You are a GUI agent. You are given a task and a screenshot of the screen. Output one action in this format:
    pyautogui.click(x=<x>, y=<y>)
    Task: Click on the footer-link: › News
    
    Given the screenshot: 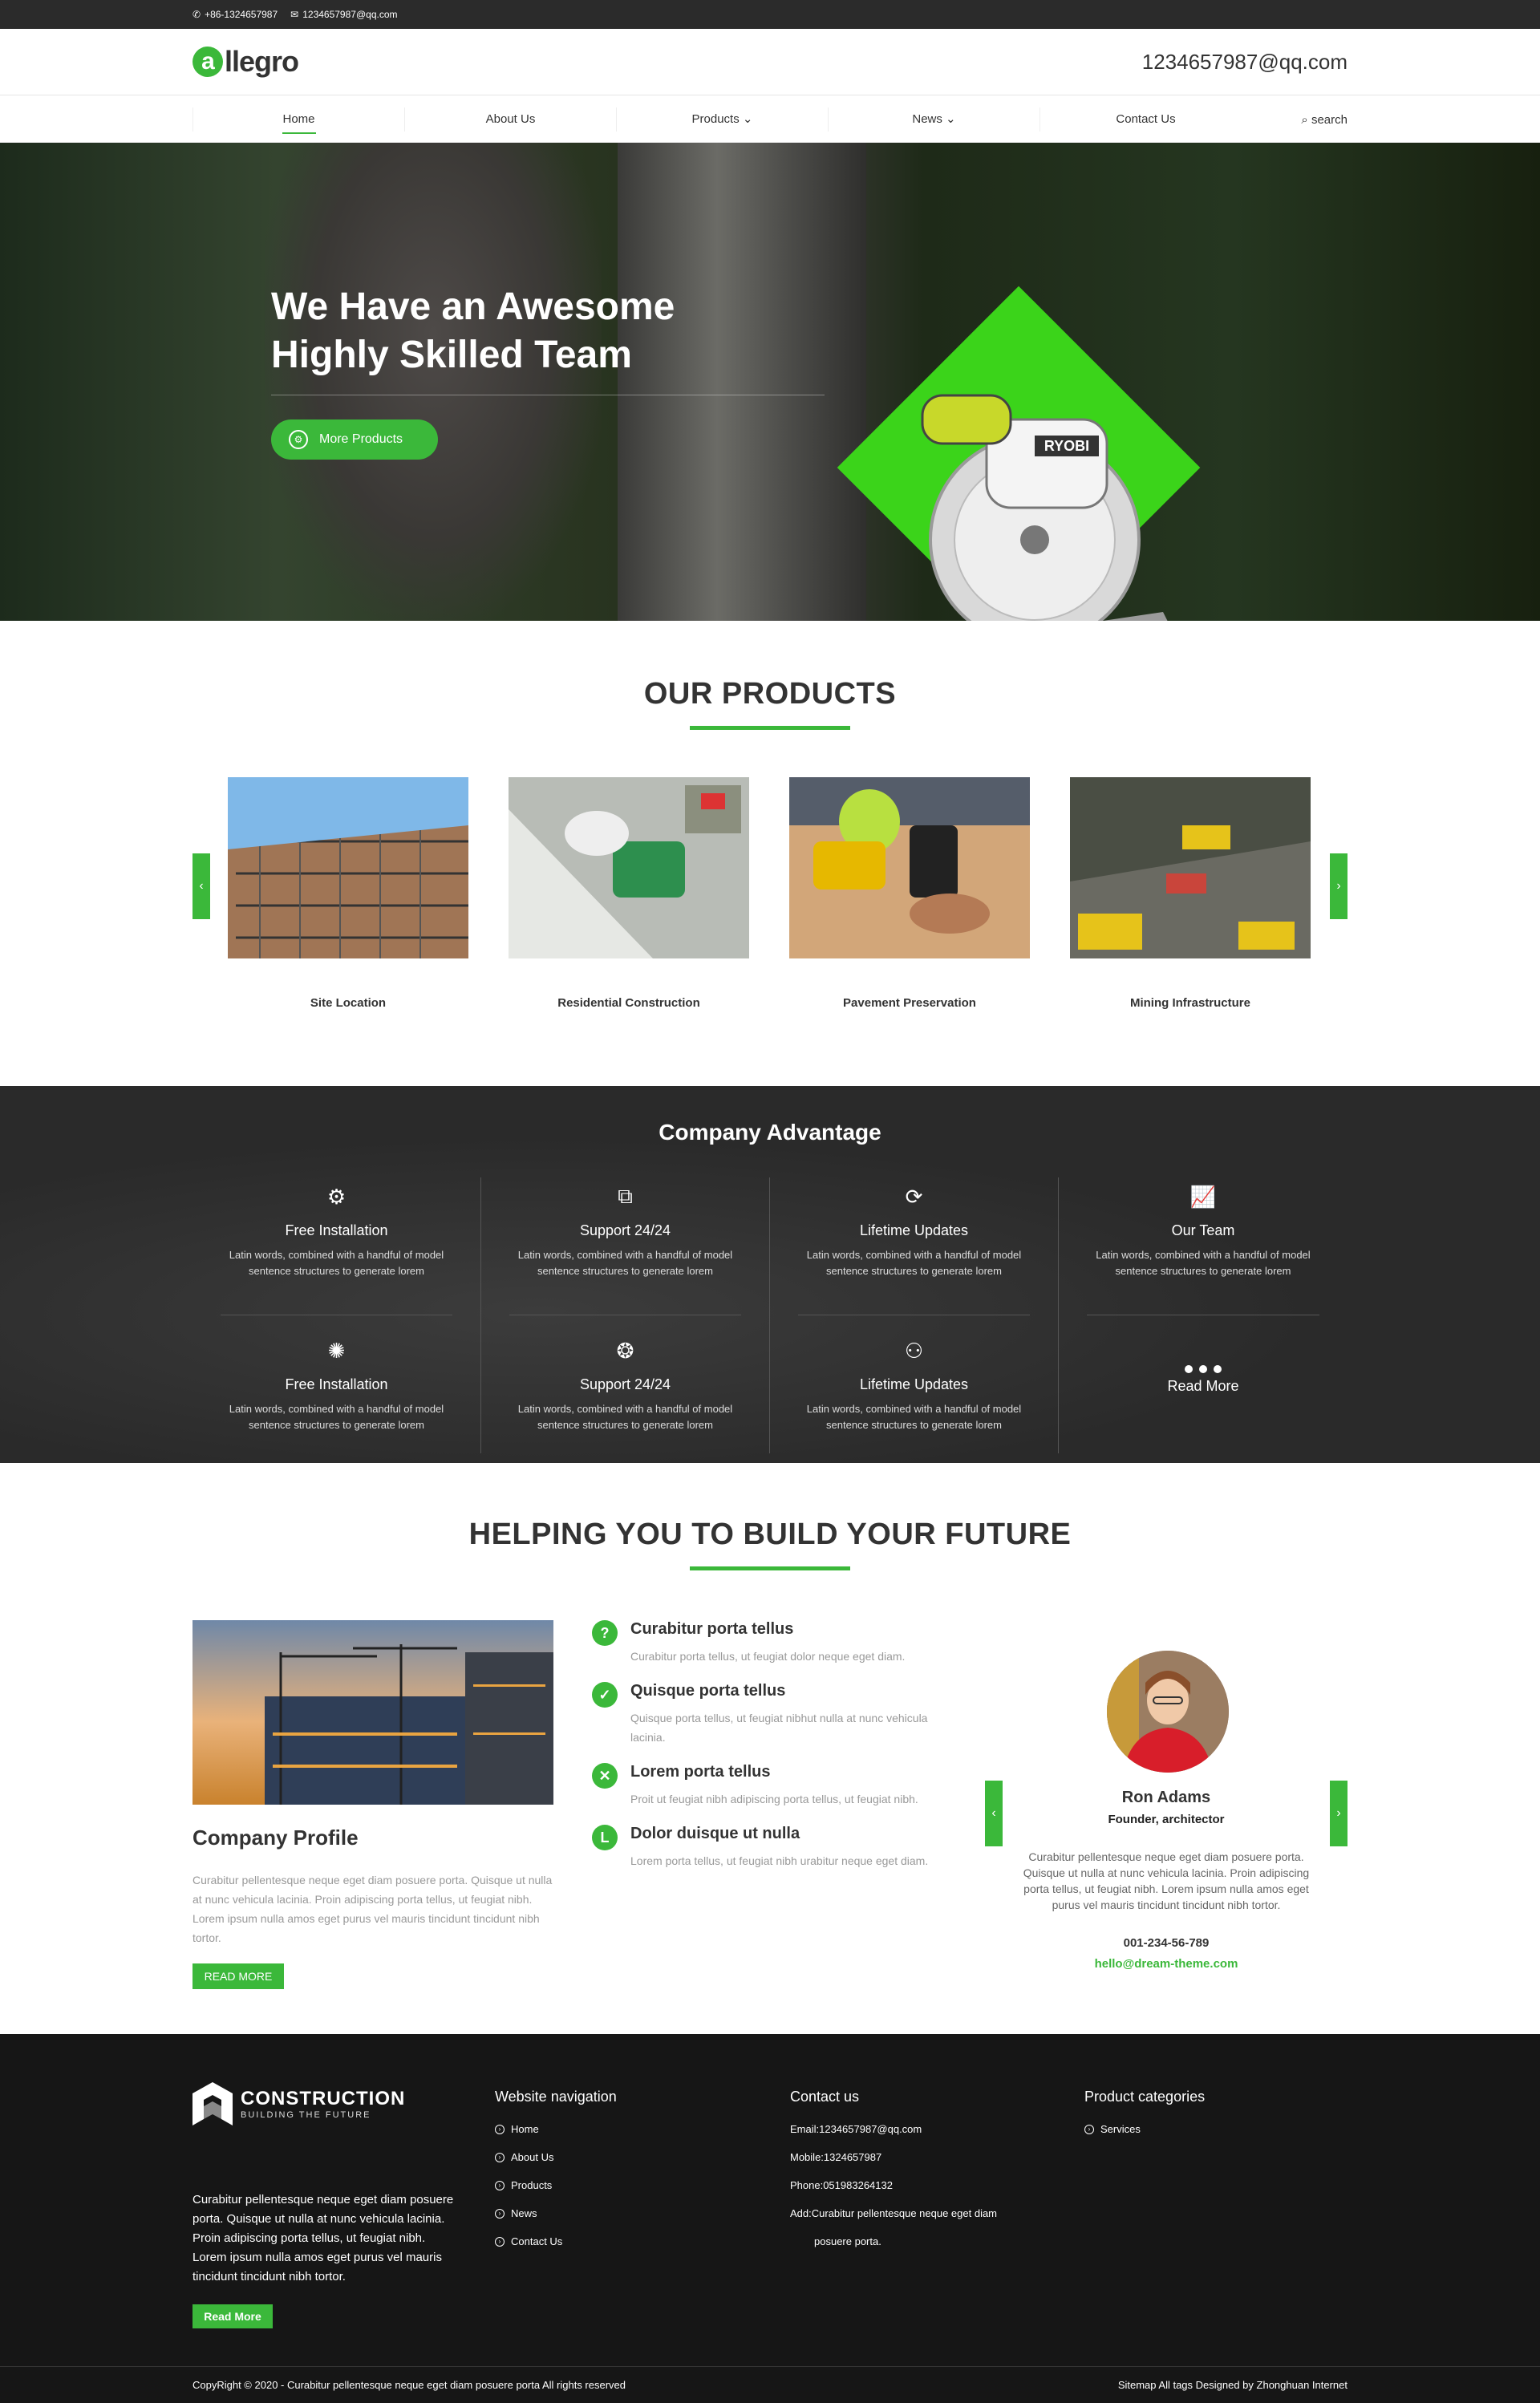 What is the action you would take?
    pyautogui.click(x=556, y=2213)
    